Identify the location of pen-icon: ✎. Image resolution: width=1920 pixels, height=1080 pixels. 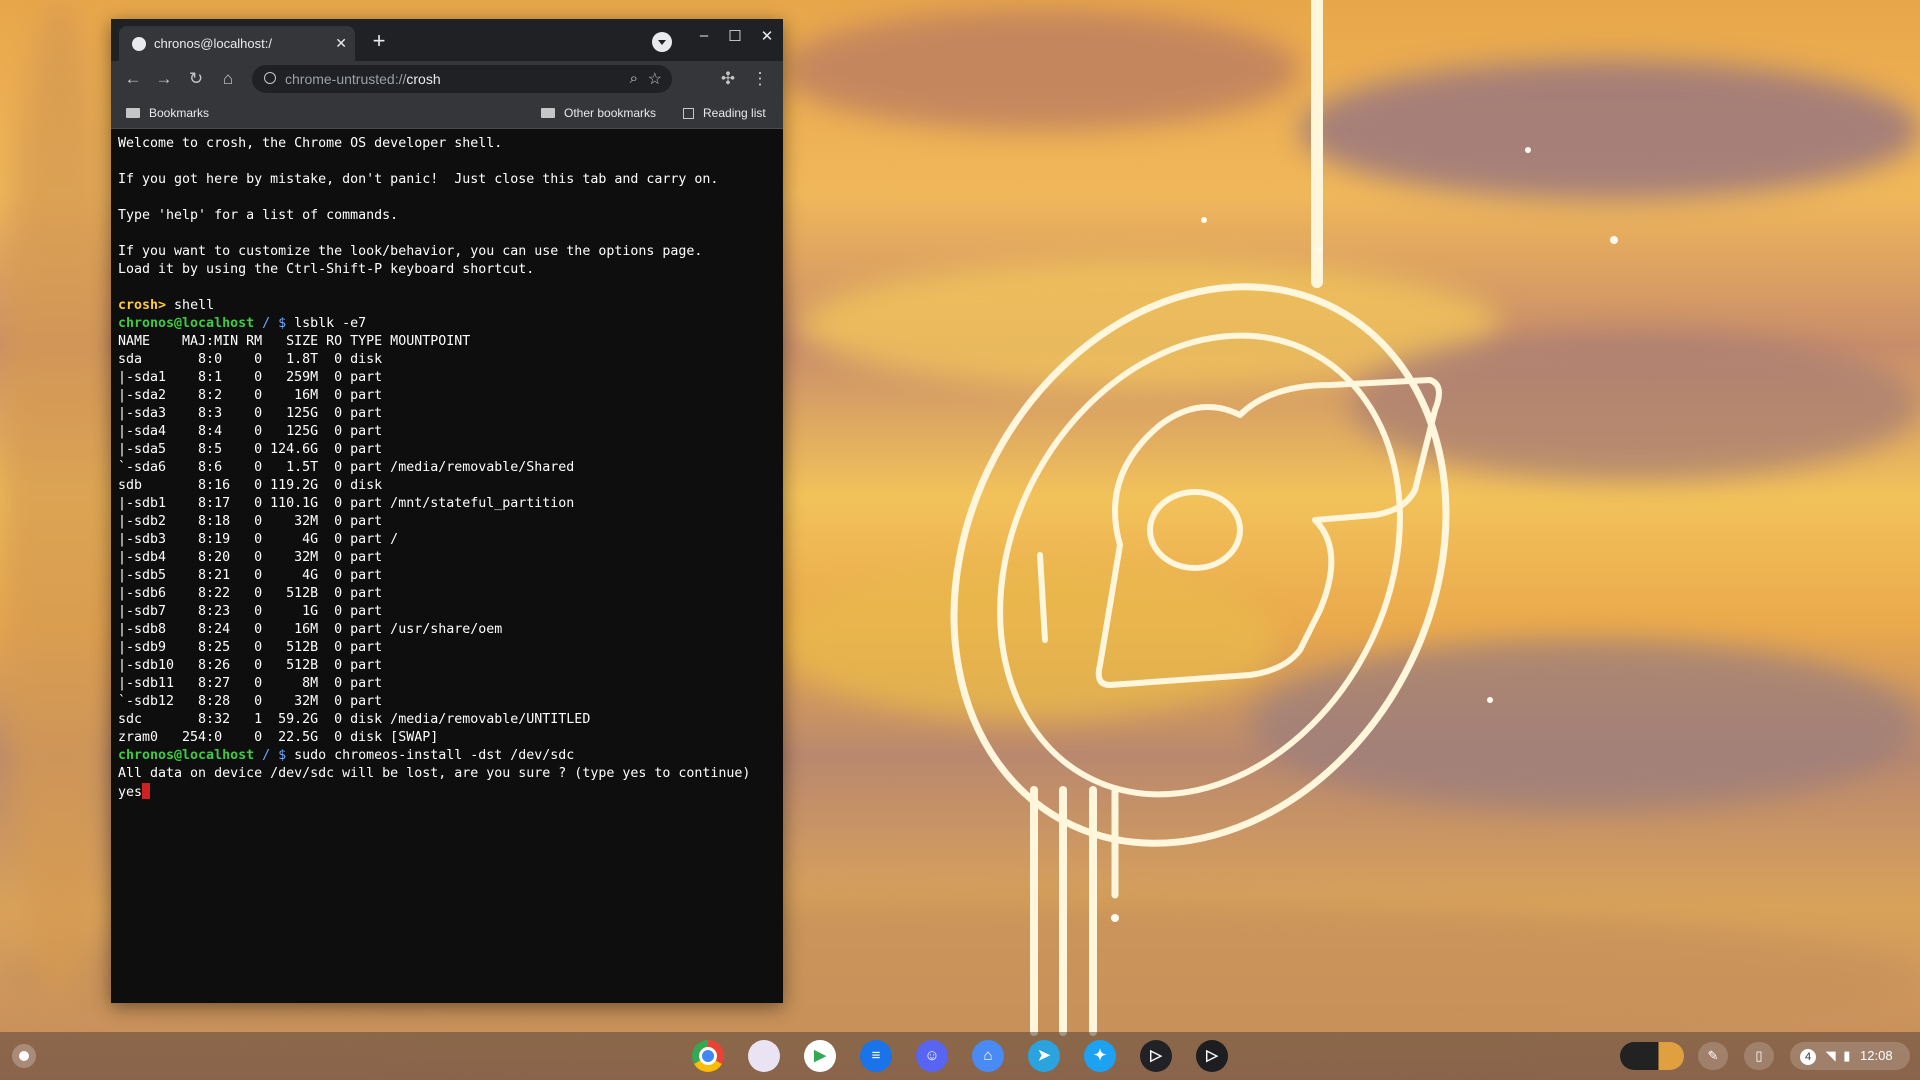
(1713, 1055).